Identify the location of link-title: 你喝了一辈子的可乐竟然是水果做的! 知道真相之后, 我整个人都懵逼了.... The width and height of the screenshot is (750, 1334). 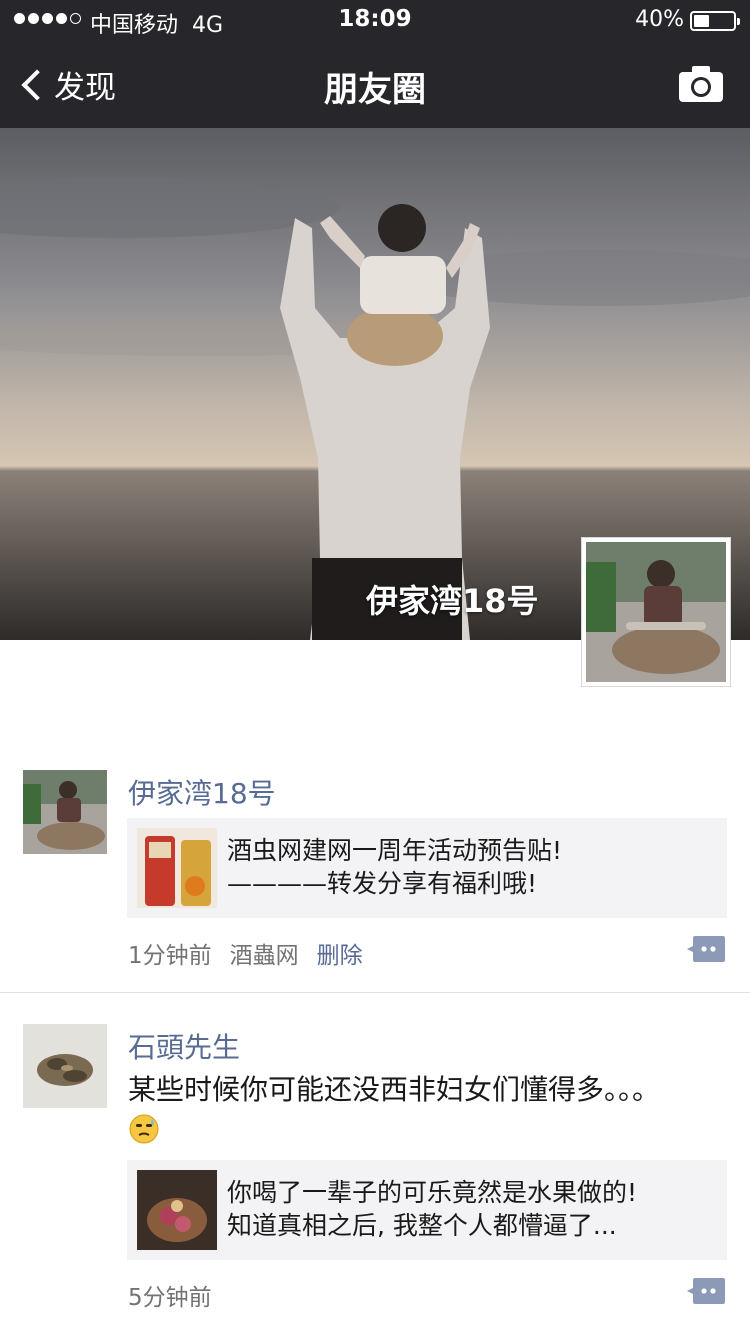
(432, 1209).